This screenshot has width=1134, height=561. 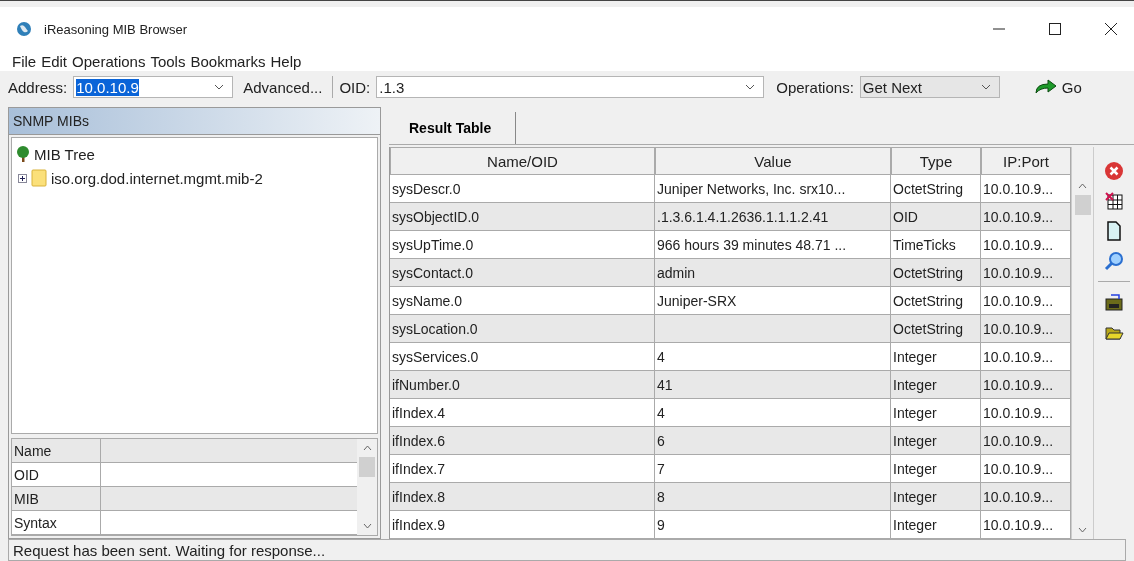 I want to click on menu-item: File, so click(x=24, y=61).